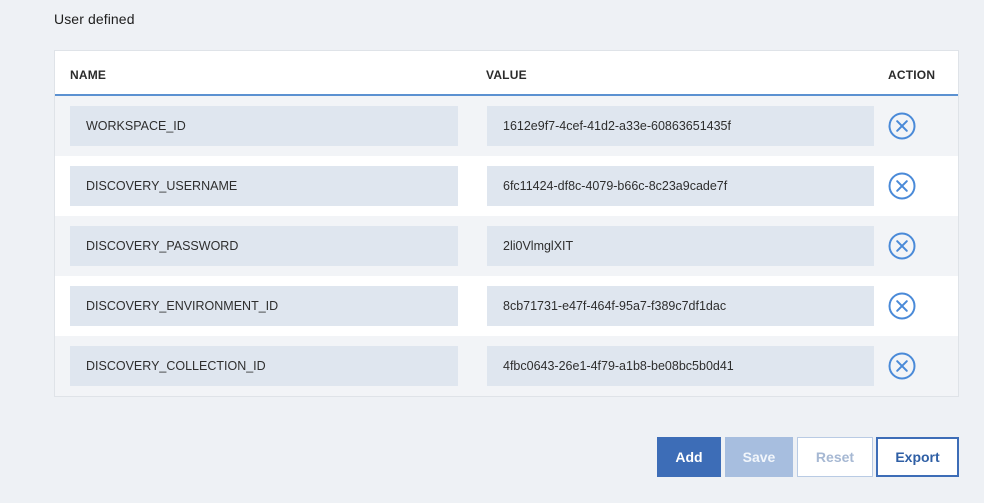 Image resolution: width=984 pixels, height=503 pixels. I want to click on column-header-value: VALUE, so click(506, 75).